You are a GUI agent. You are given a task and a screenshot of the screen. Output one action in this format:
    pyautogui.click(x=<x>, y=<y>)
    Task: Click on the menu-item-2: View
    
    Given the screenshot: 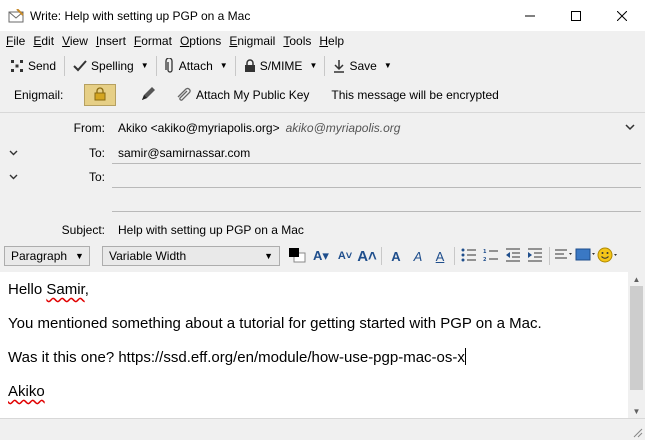 What is the action you would take?
    pyautogui.click(x=77, y=41)
    